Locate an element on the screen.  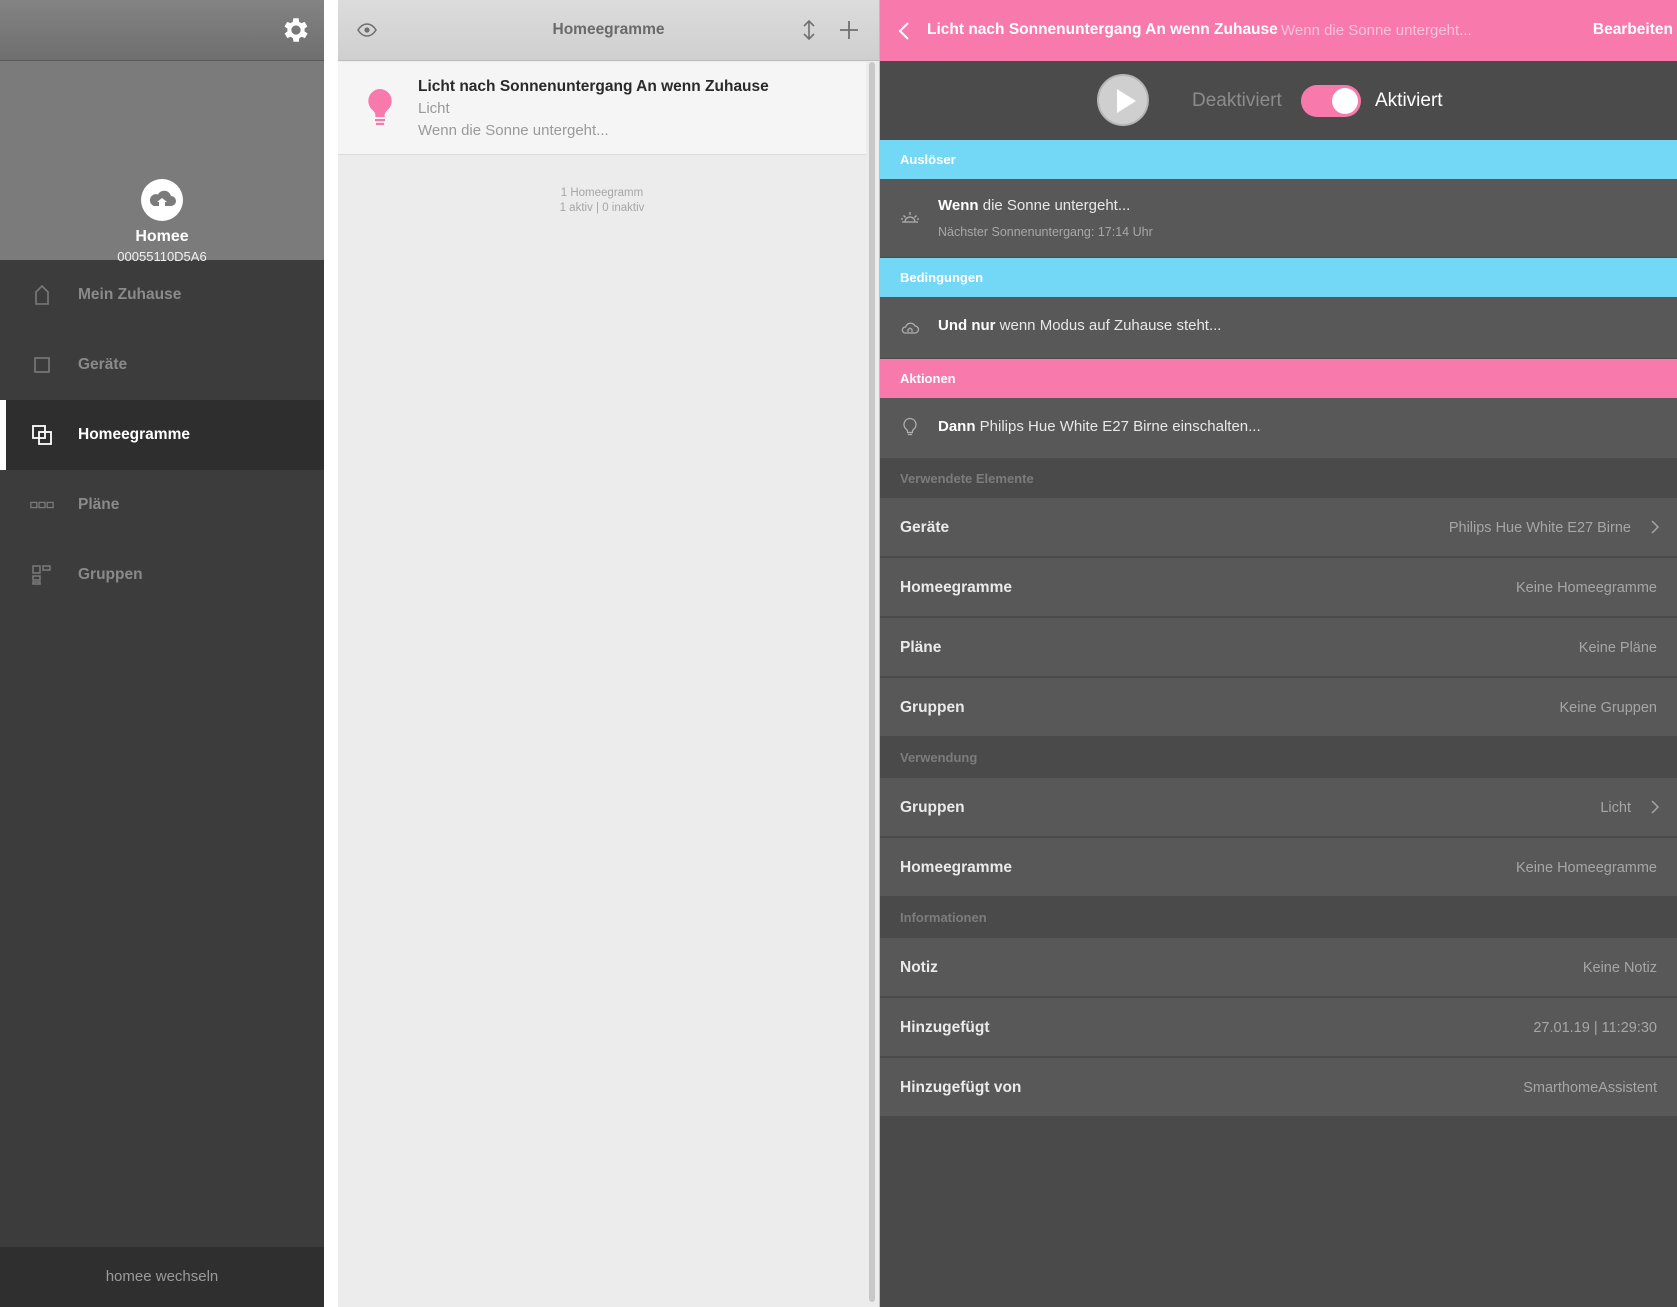
deactivated-label: Deaktiviert is located at coordinates (1237, 100).